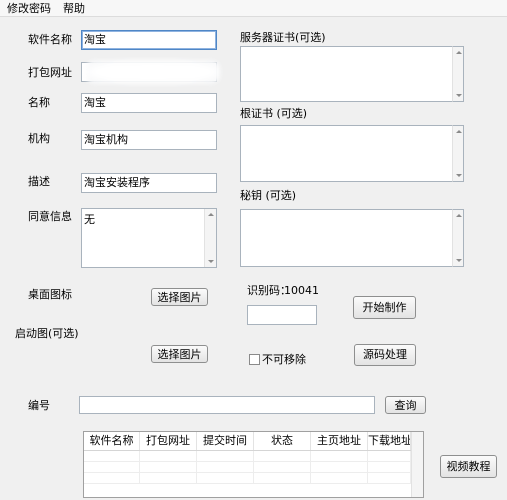 This screenshot has height=500, width=507. I want to click on source-process-button: 源码处理, so click(385, 355).